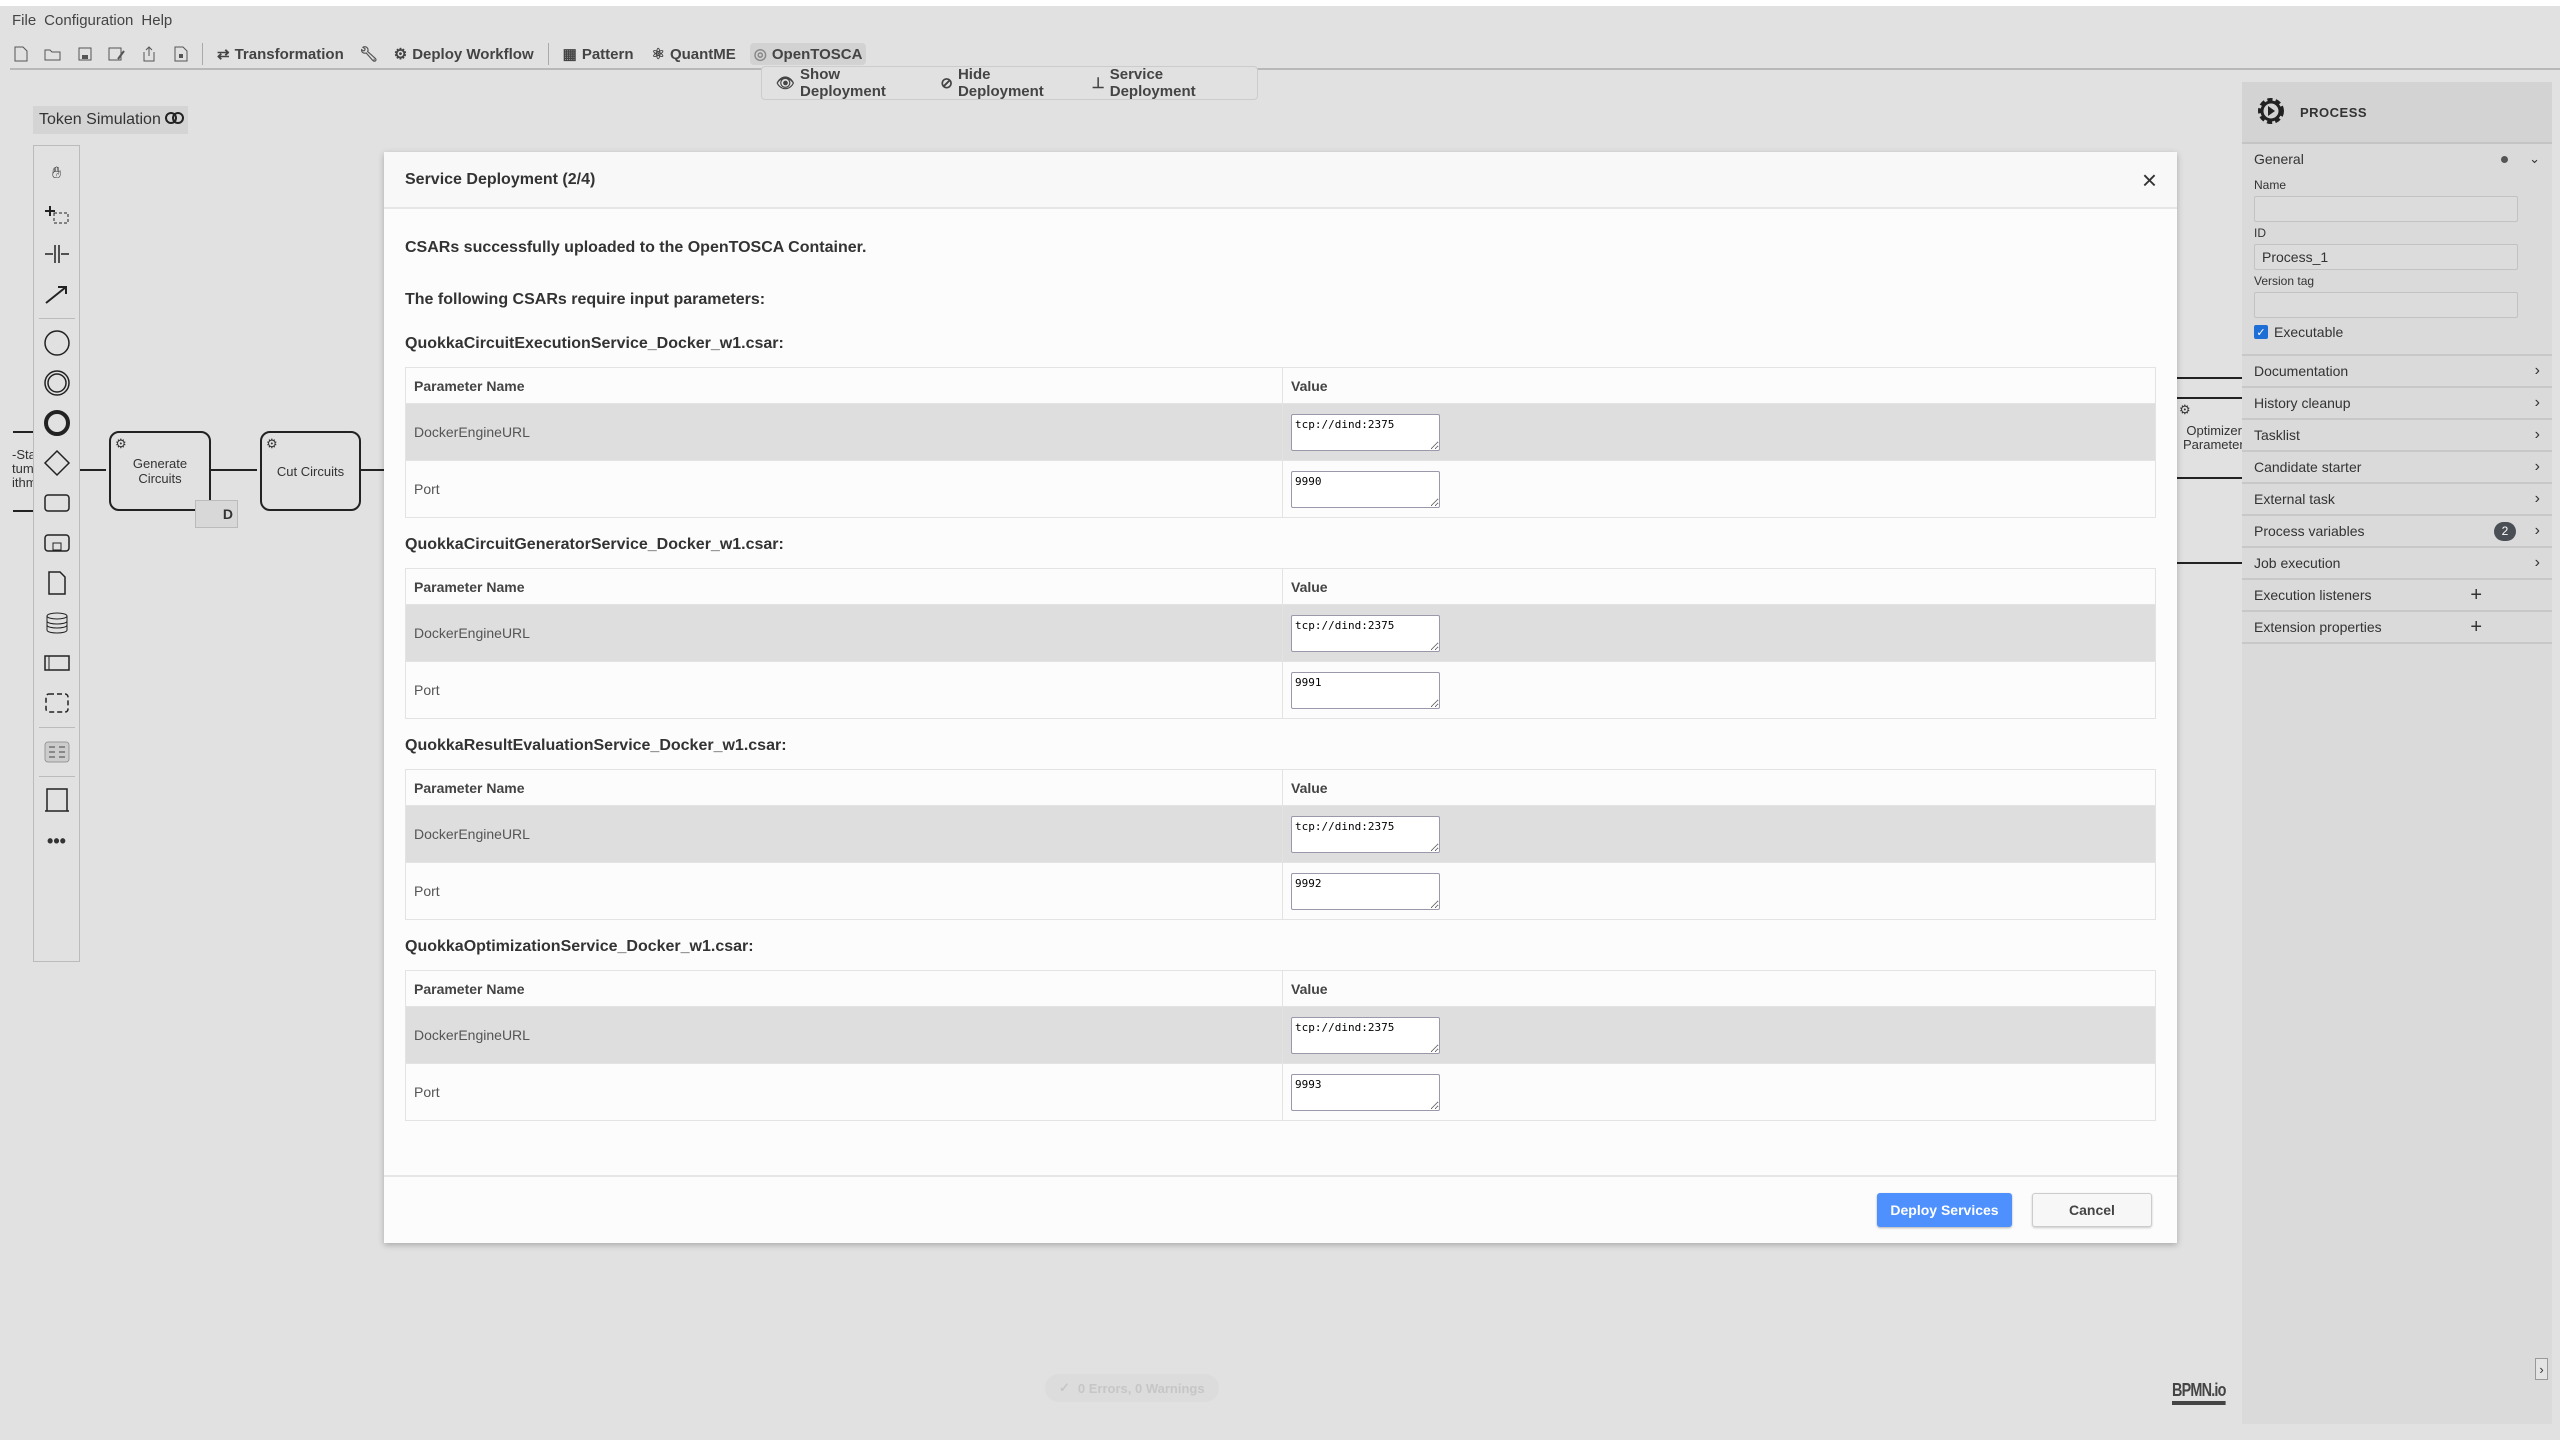  Describe the element at coordinates (57, 801) in the screenshot. I see `text-annotation-icon` at that location.